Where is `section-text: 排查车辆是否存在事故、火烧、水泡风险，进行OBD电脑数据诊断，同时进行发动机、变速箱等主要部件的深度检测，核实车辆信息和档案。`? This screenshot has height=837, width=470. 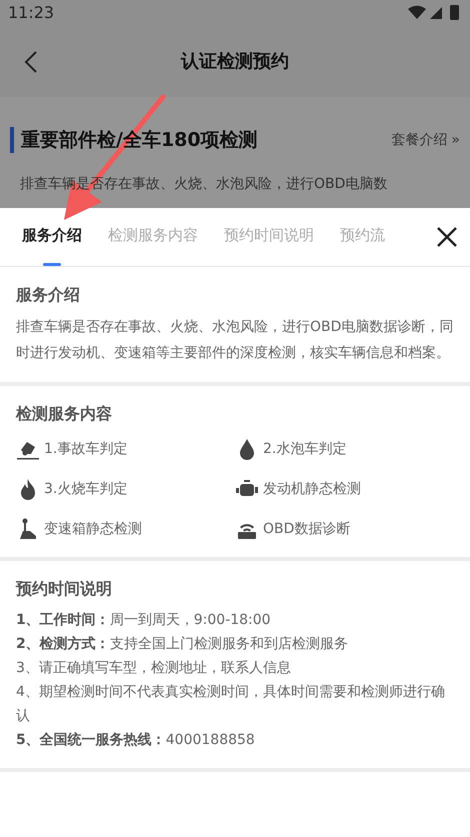
section-text: 排查车辆是否存在事故、火烧、水泡风险，进行OBD电脑数据诊断，同时进行发动机、变速箱等主要部件的深度检测，核实车辆信息和档案。 is located at coordinates (235, 340).